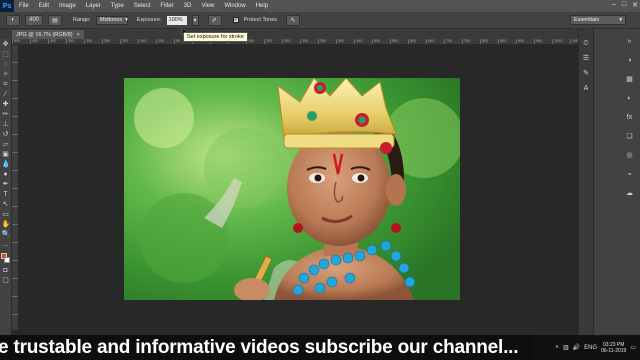 This screenshot has width=640, height=360. Describe the element at coordinates (6, 55) in the screenshot. I see `marquee-tool-icon: ⬚` at that location.